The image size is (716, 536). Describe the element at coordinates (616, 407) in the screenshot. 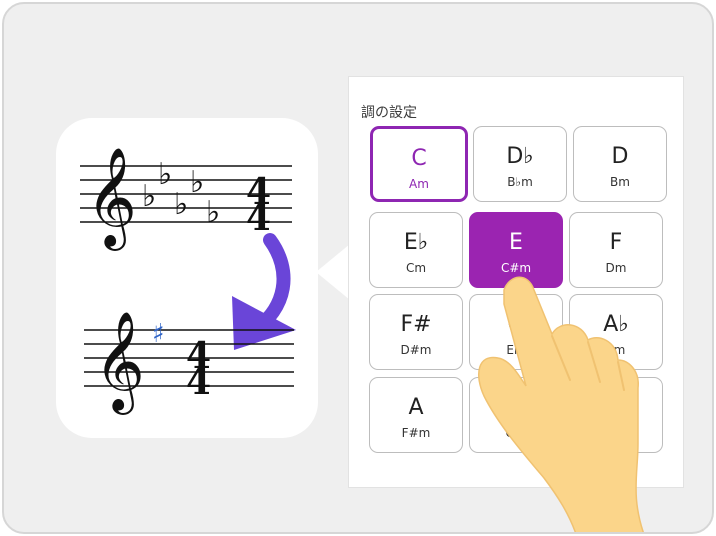

I see `key-major-label: B` at that location.